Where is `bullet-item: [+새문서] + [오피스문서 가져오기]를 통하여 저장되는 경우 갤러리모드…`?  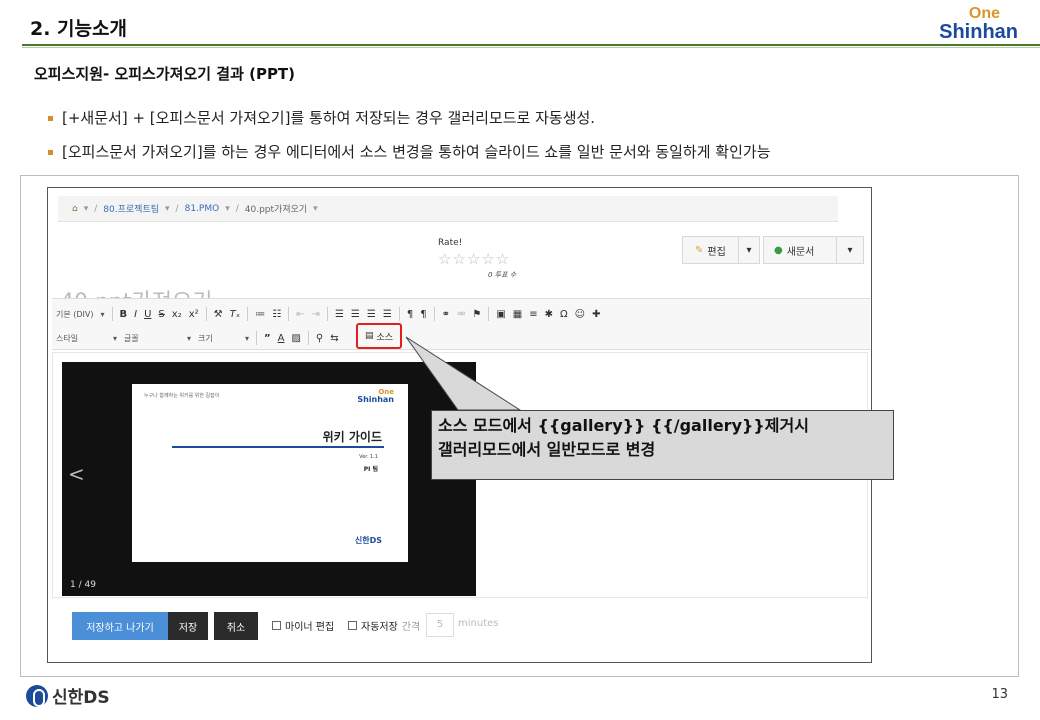 bullet-item: [+새문서] + [오피스문서 가져오기]를 통하여 저장되는 경우 갤러리모드… is located at coordinates (409, 118).